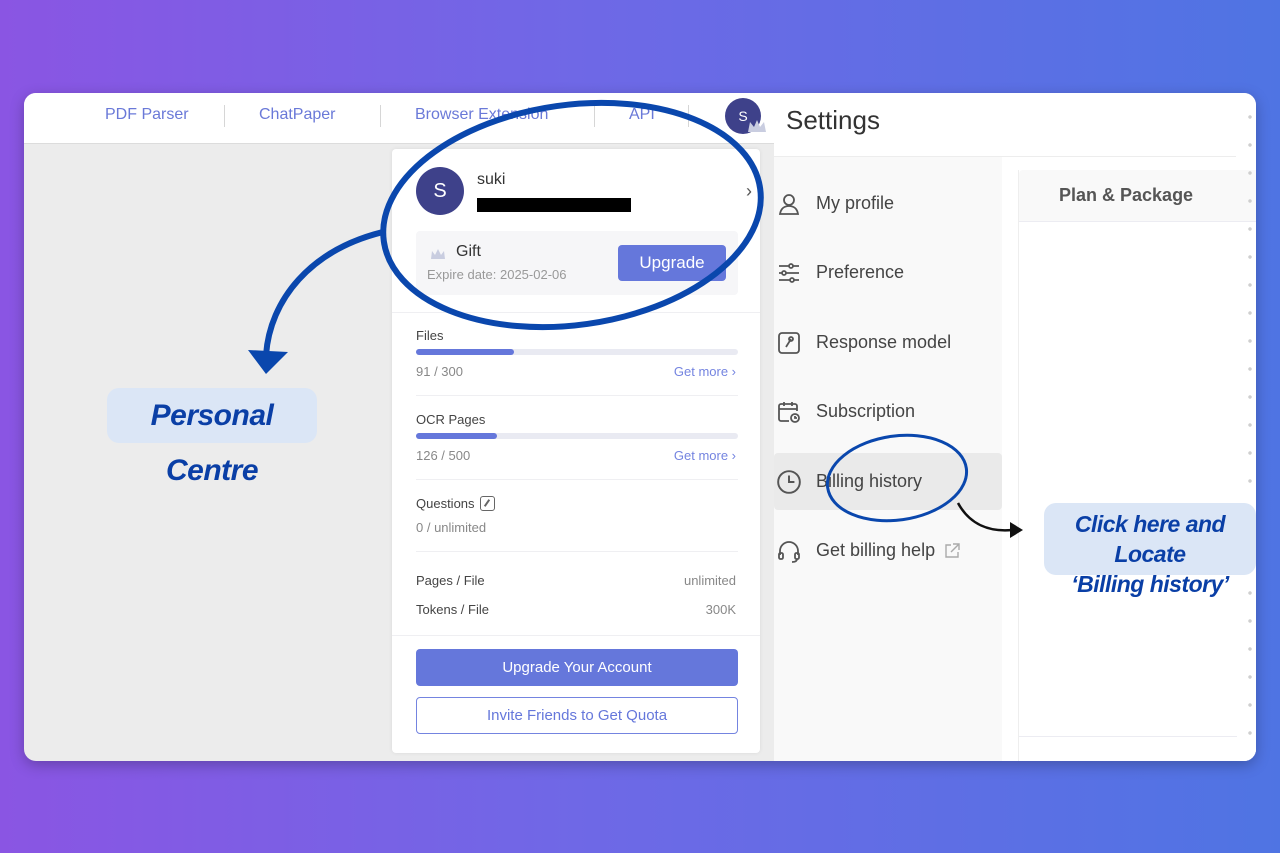 This screenshot has width=1280, height=853. What do you see at coordinates (439, 371) in the screenshot?
I see `files-usage: 91 / 300` at bounding box center [439, 371].